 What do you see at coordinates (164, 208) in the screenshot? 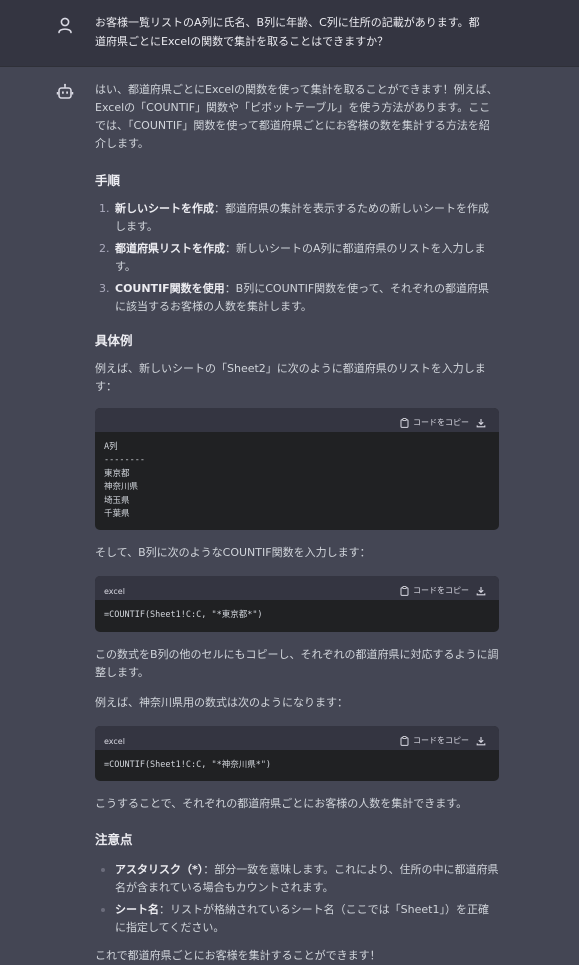
I see `step-title: 新しいシートを作成` at bounding box center [164, 208].